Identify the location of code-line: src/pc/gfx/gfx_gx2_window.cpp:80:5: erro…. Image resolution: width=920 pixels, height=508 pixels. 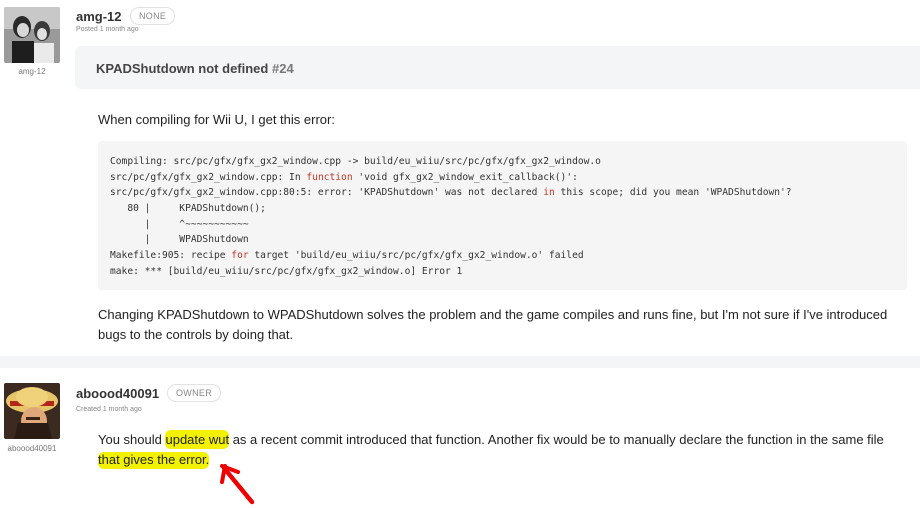
(508, 193).